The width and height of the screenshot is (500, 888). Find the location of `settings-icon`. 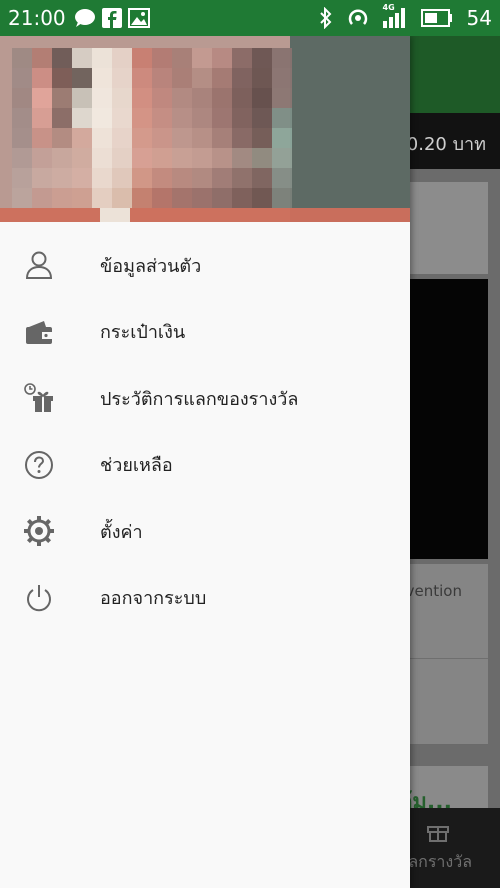

settings-icon is located at coordinates (39, 531).